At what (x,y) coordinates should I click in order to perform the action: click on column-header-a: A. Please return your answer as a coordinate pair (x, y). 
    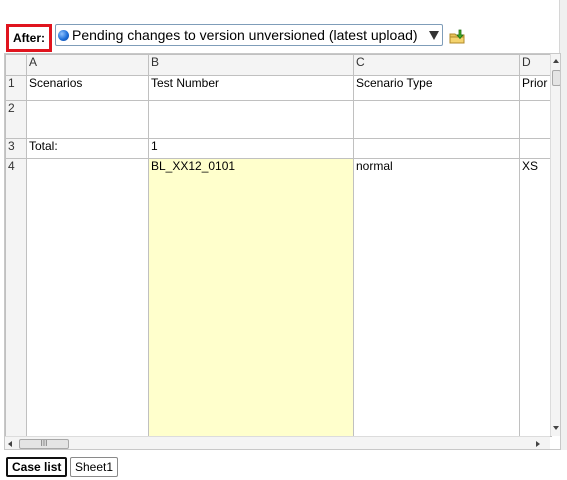
    Looking at the image, I should click on (87, 65).